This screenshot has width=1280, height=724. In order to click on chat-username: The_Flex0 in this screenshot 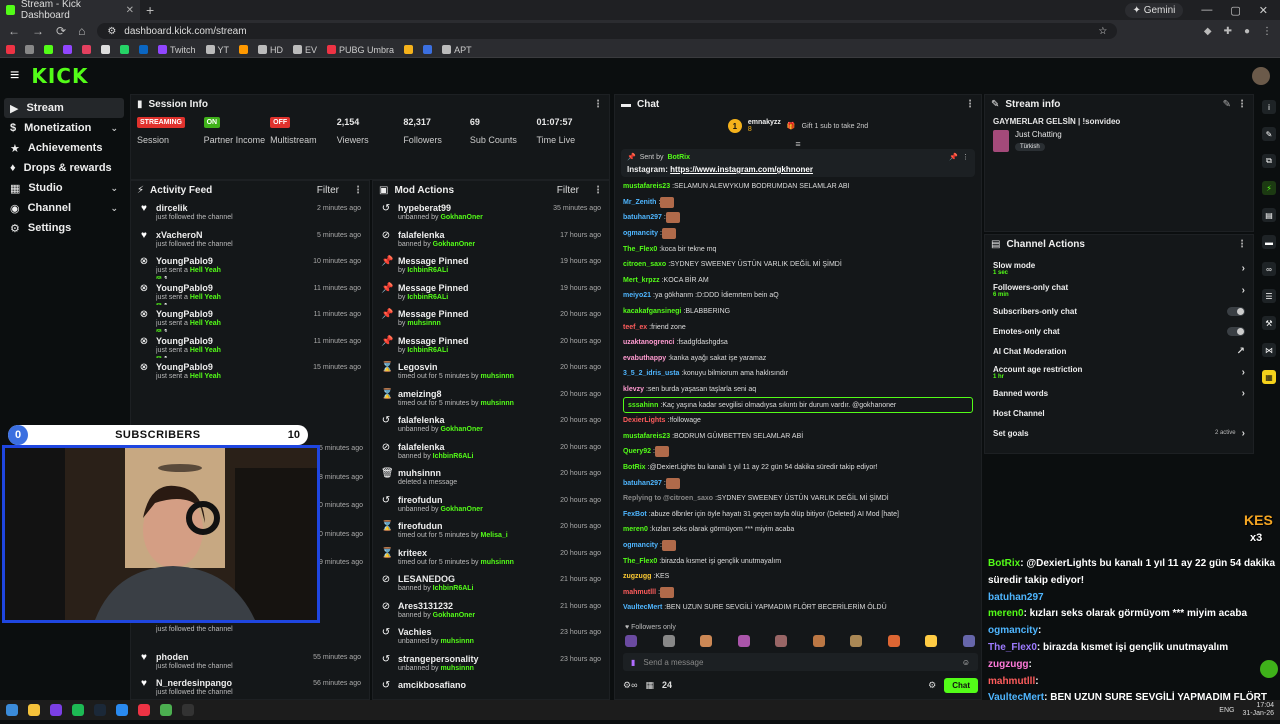, I will do `click(640, 561)`.